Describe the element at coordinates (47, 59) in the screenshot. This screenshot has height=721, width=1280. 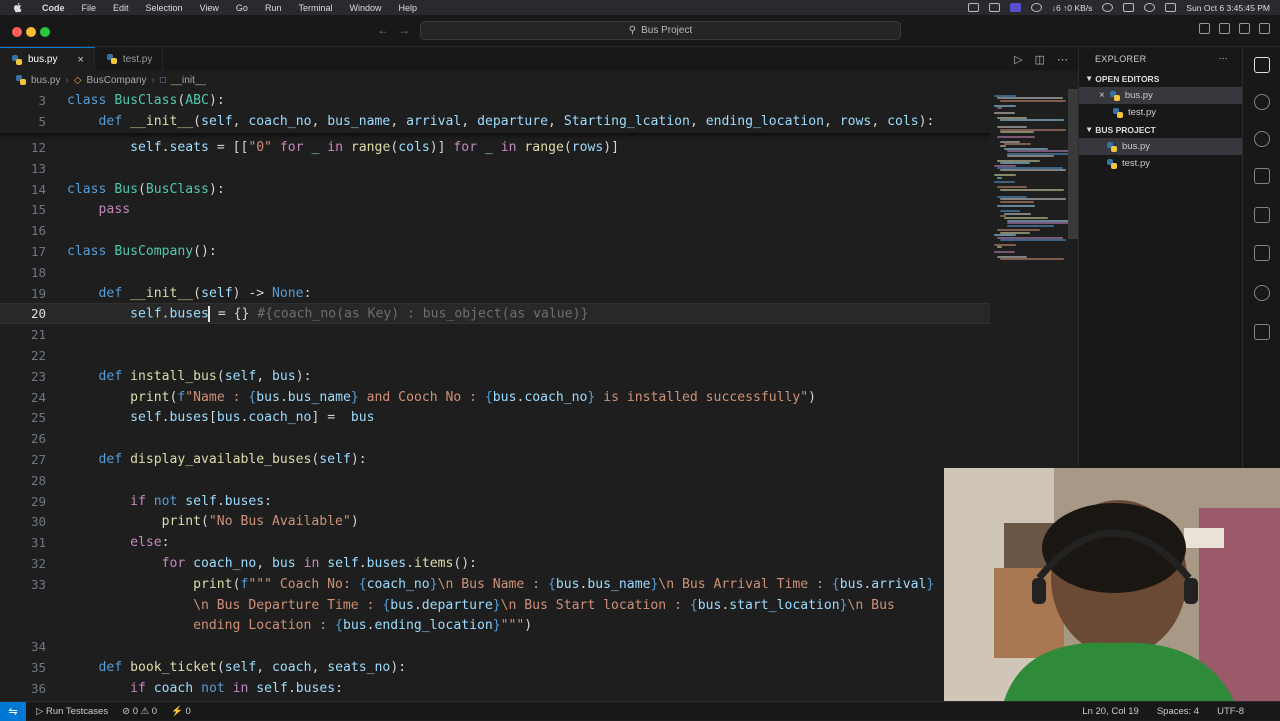
I see `tab-bus-py: bus.py ×` at that location.